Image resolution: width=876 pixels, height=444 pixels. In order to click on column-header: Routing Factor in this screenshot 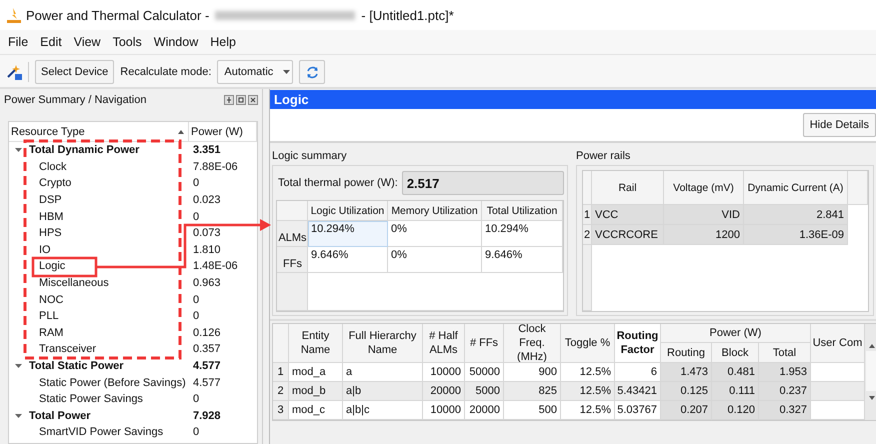, I will do `click(638, 343)`.